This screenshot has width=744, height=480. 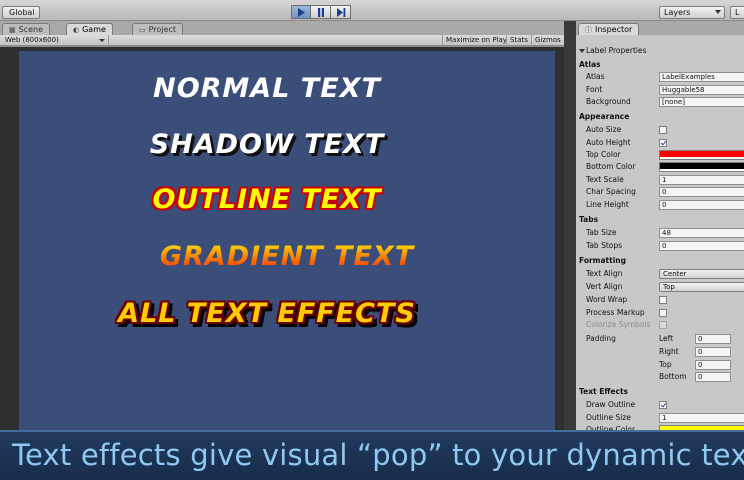 What do you see at coordinates (713, 365) in the screenshot?
I see `padding-top-field: 0` at bounding box center [713, 365].